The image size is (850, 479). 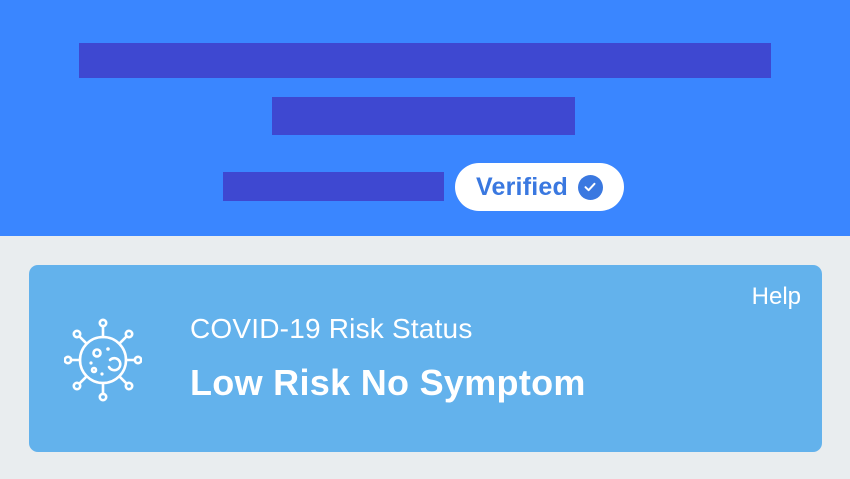 What do you see at coordinates (331, 328) in the screenshot?
I see `risk-status-subtitle: COVID-19 Risk Status` at bounding box center [331, 328].